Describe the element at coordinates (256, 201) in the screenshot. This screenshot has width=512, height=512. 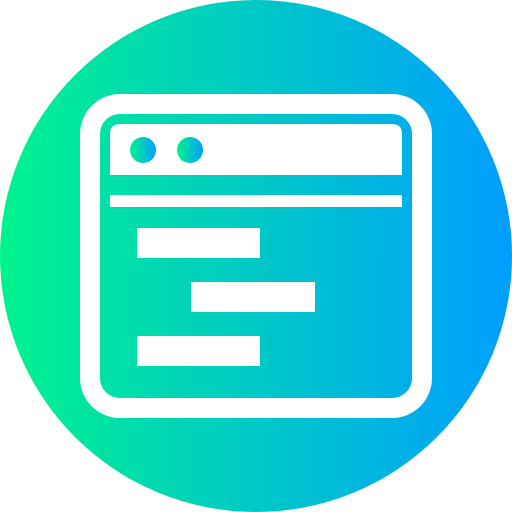
I see `title-separator` at that location.